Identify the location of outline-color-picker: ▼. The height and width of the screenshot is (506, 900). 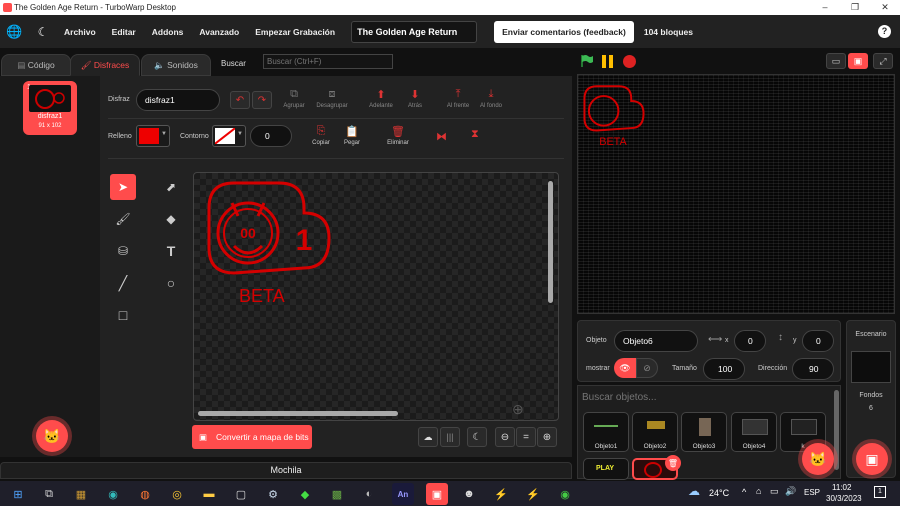
(229, 136).